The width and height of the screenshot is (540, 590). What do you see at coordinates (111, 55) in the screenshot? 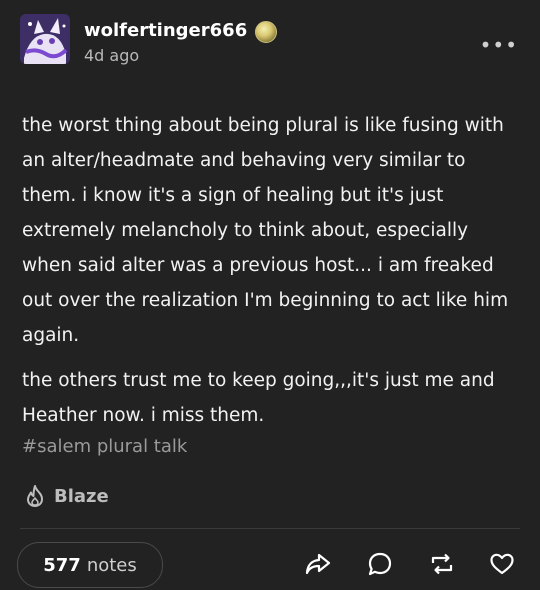
I see `timestamp: 4d ago` at bounding box center [111, 55].